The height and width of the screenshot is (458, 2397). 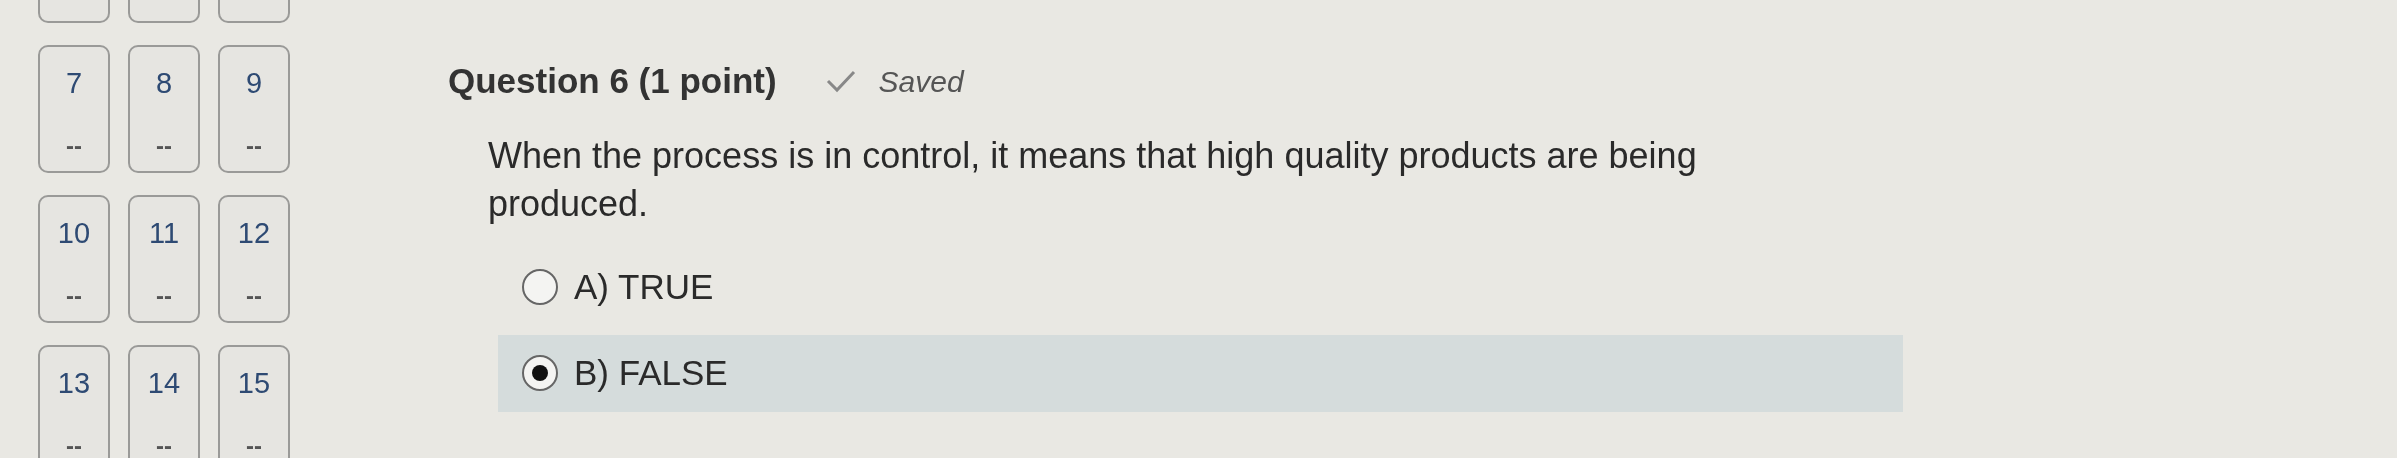 What do you see at coordinates (164, 259) in the screenshot?
I see `question-tile: 11 --` at bounding box center [164, 259].